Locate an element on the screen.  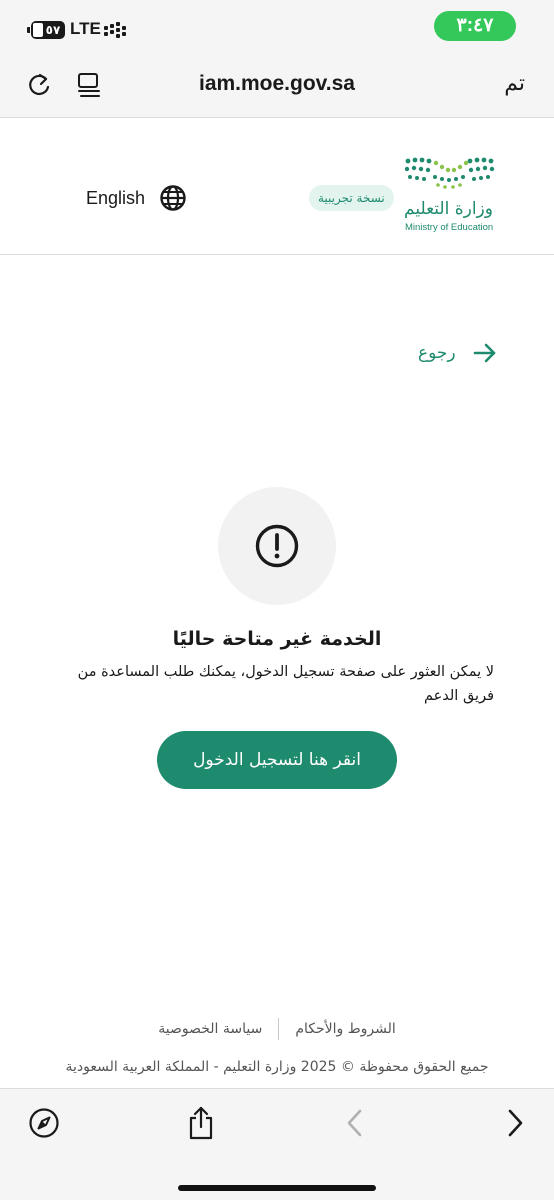
globe-icon is located at coordinates (173, 198).